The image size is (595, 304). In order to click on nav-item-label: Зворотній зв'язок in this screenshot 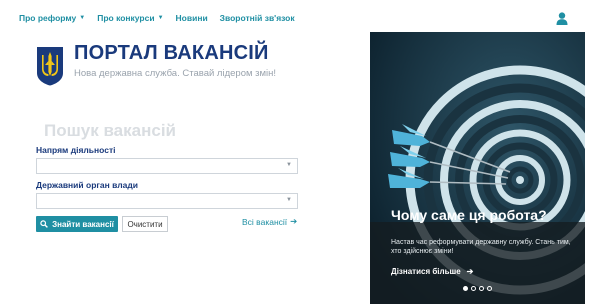, I will do `click(257, 18)`.